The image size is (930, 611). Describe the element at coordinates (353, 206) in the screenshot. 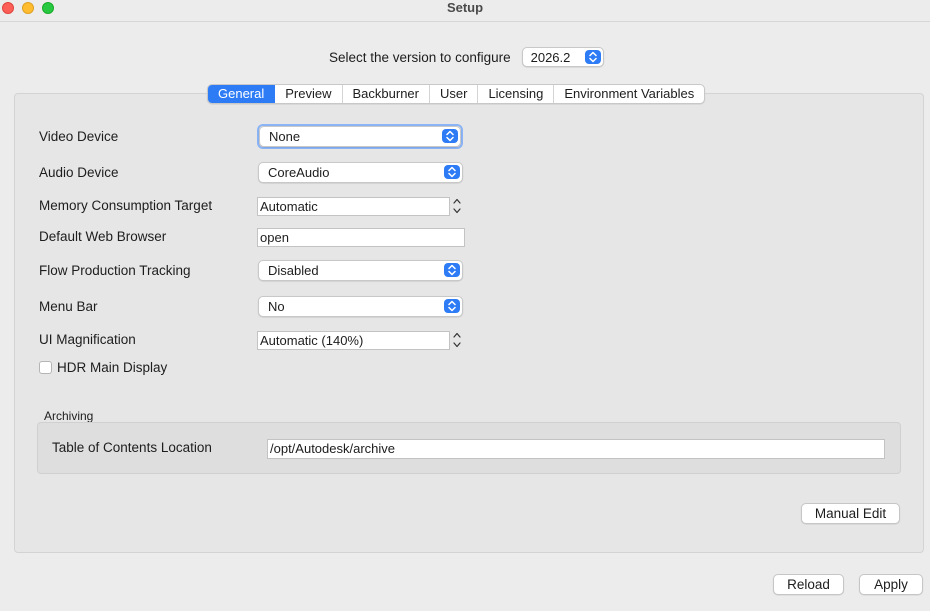

I see `memory-target-field: Automatic` at that location.